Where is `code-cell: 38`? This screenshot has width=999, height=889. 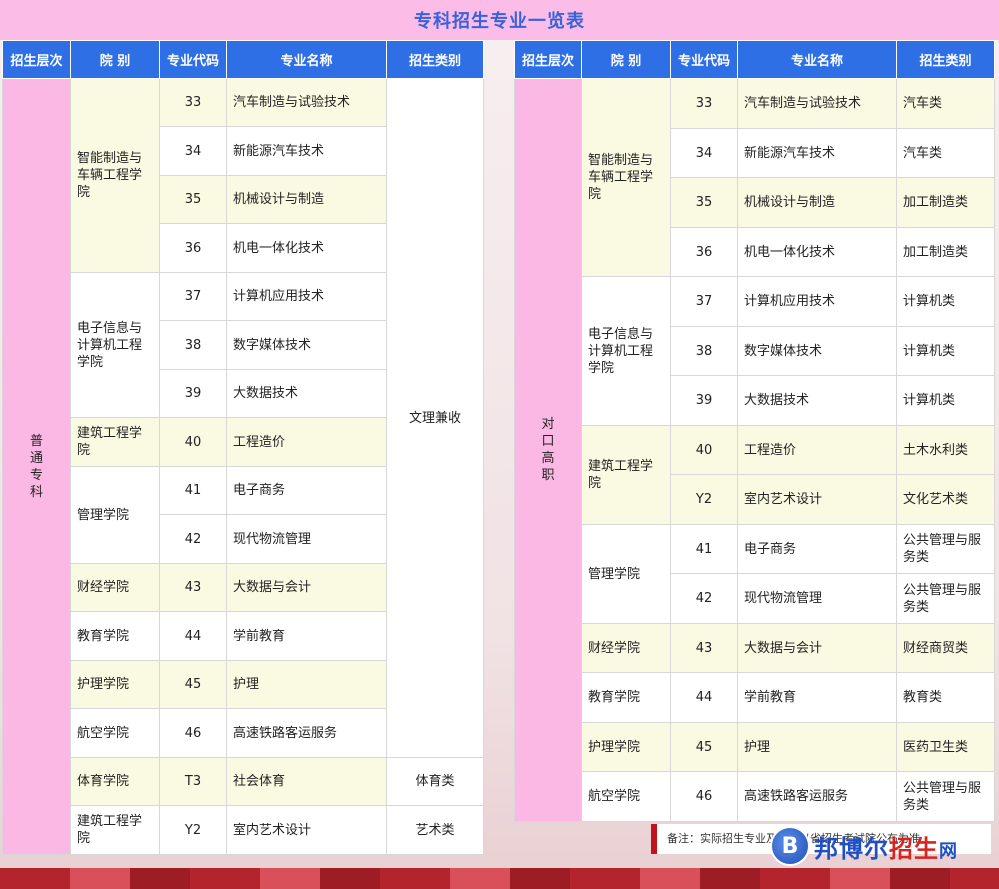
code-cell: 38 is located at coordinates (193, 345).